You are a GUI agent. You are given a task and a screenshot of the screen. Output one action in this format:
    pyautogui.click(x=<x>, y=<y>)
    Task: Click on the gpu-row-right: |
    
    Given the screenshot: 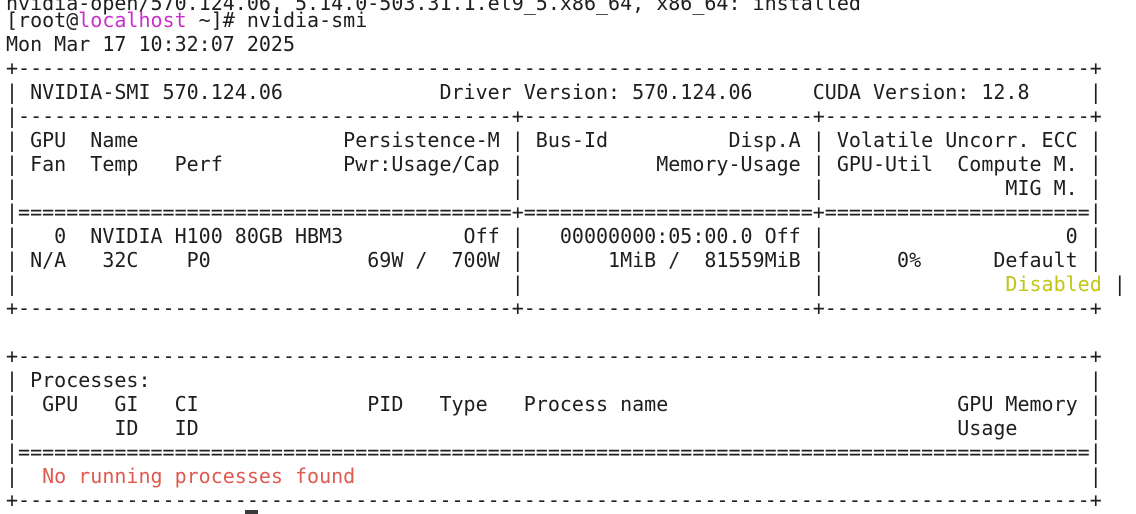 What is the action you would take?
    pyautogui.click(x=1113, y=284)
    